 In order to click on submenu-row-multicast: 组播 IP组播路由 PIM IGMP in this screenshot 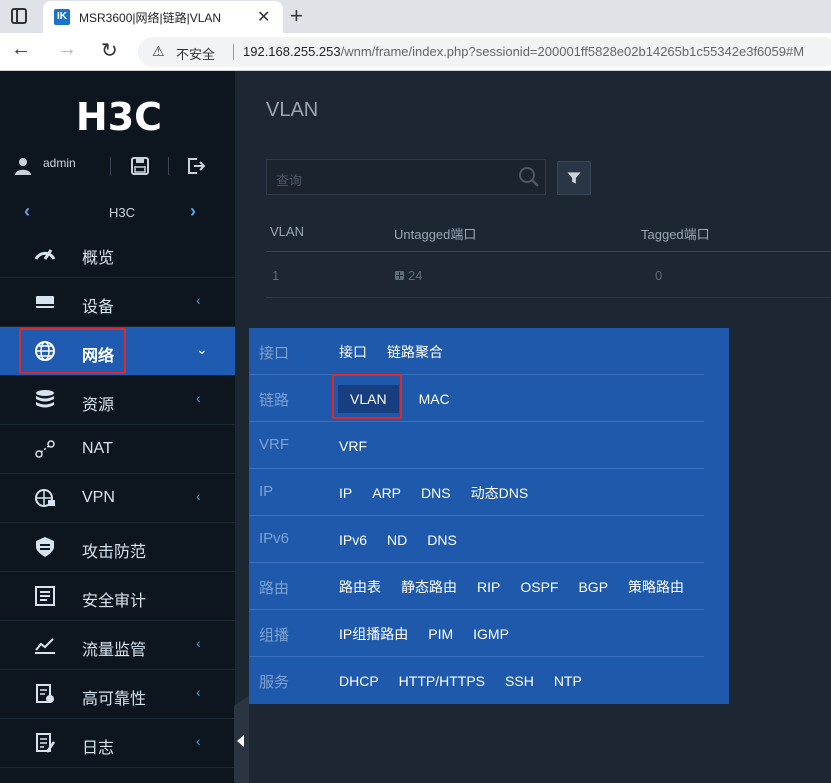, I will do `click(476, 633)`.